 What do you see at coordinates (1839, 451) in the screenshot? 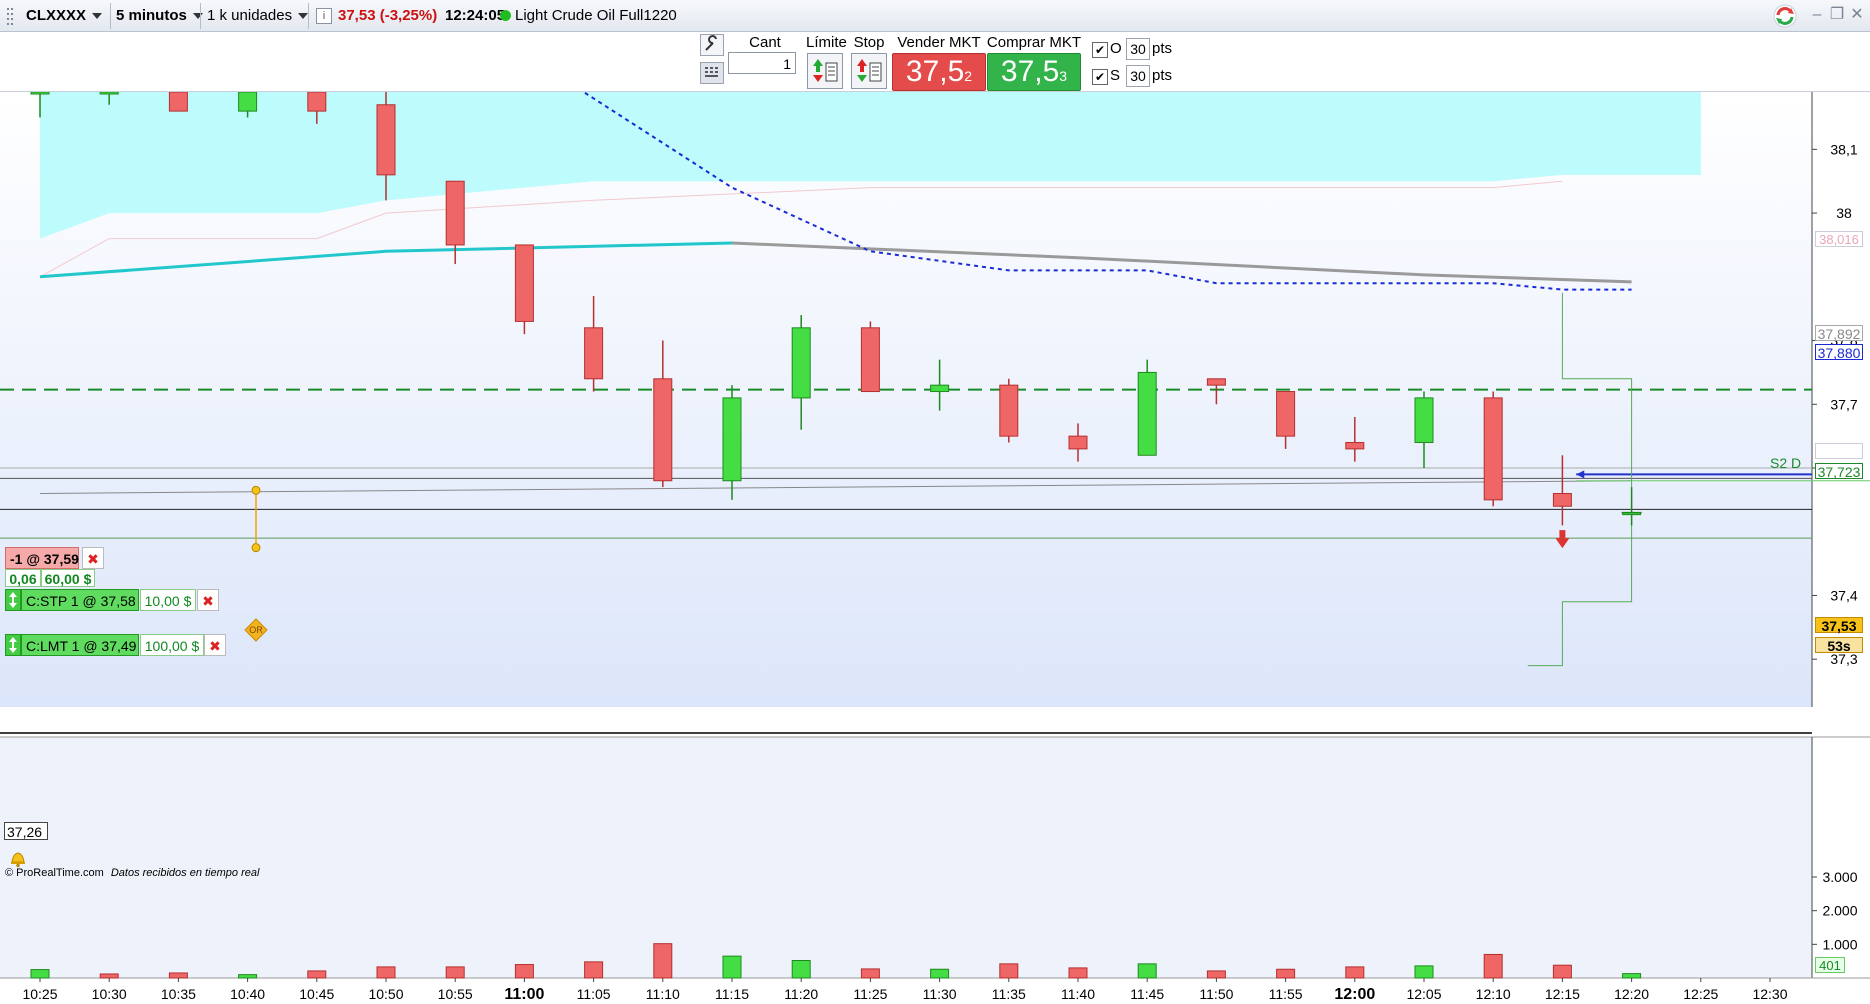
I see `label-hidden` at bounding box center [1839, 451].